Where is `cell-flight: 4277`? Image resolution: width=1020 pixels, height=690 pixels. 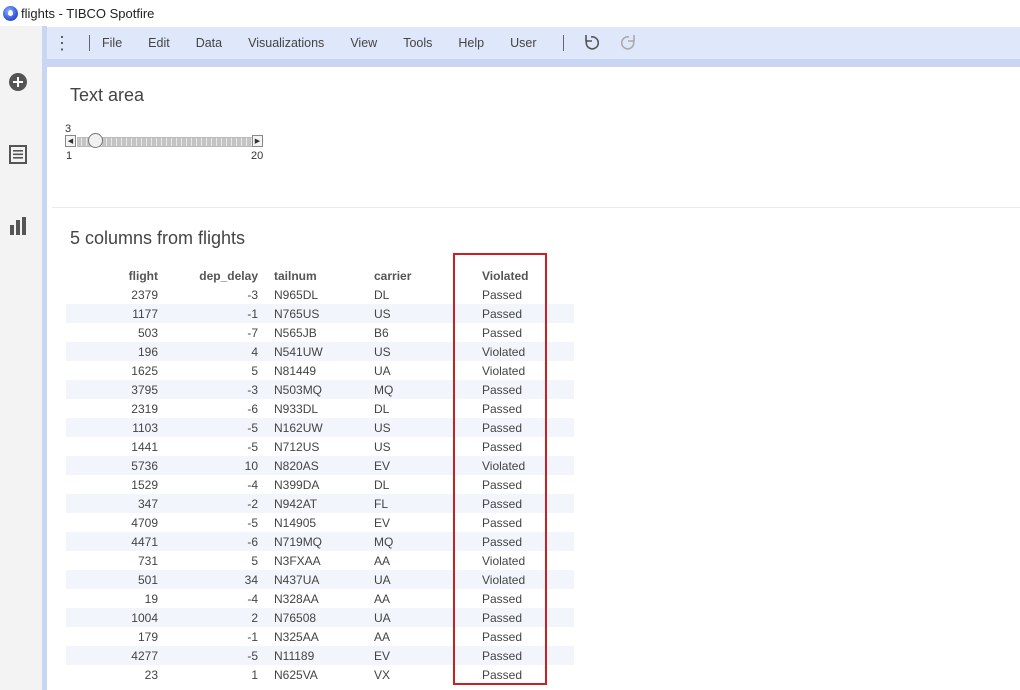 cell-flight: 4277 is located at coordinates (112, 655).